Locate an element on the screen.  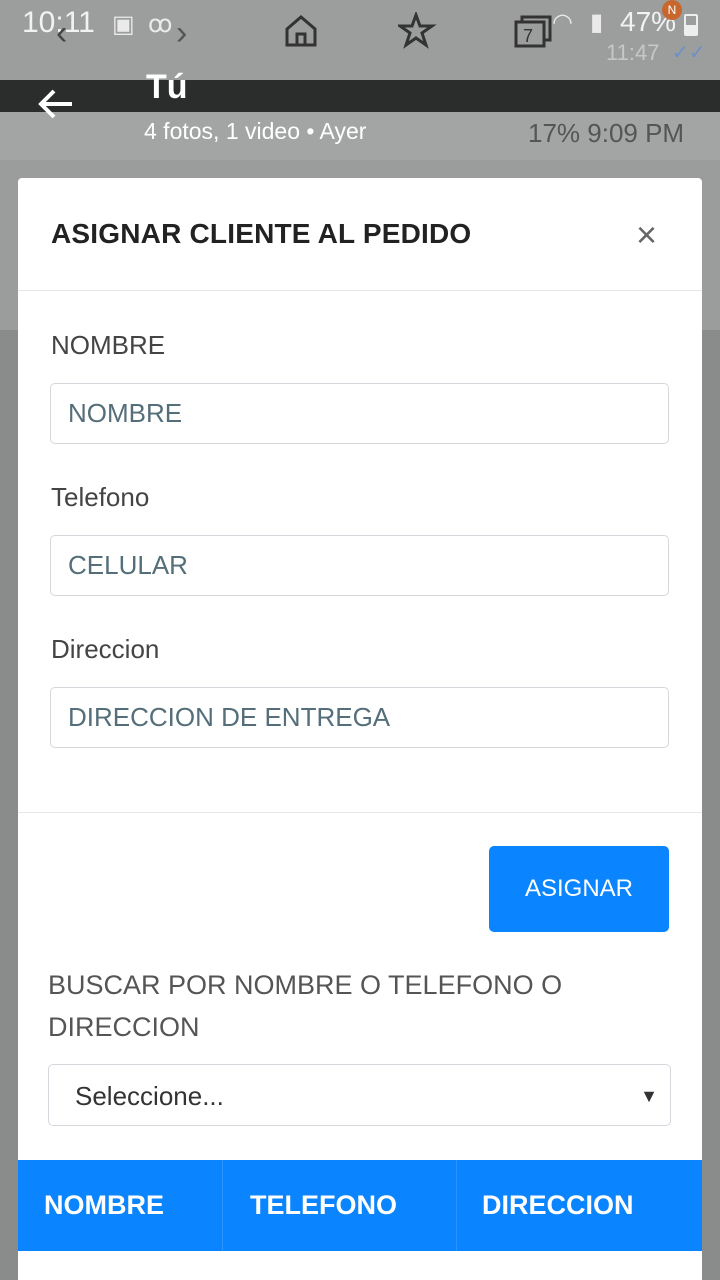
column-header-direccion: DIRECCION is located at coordinates (558, 1205).